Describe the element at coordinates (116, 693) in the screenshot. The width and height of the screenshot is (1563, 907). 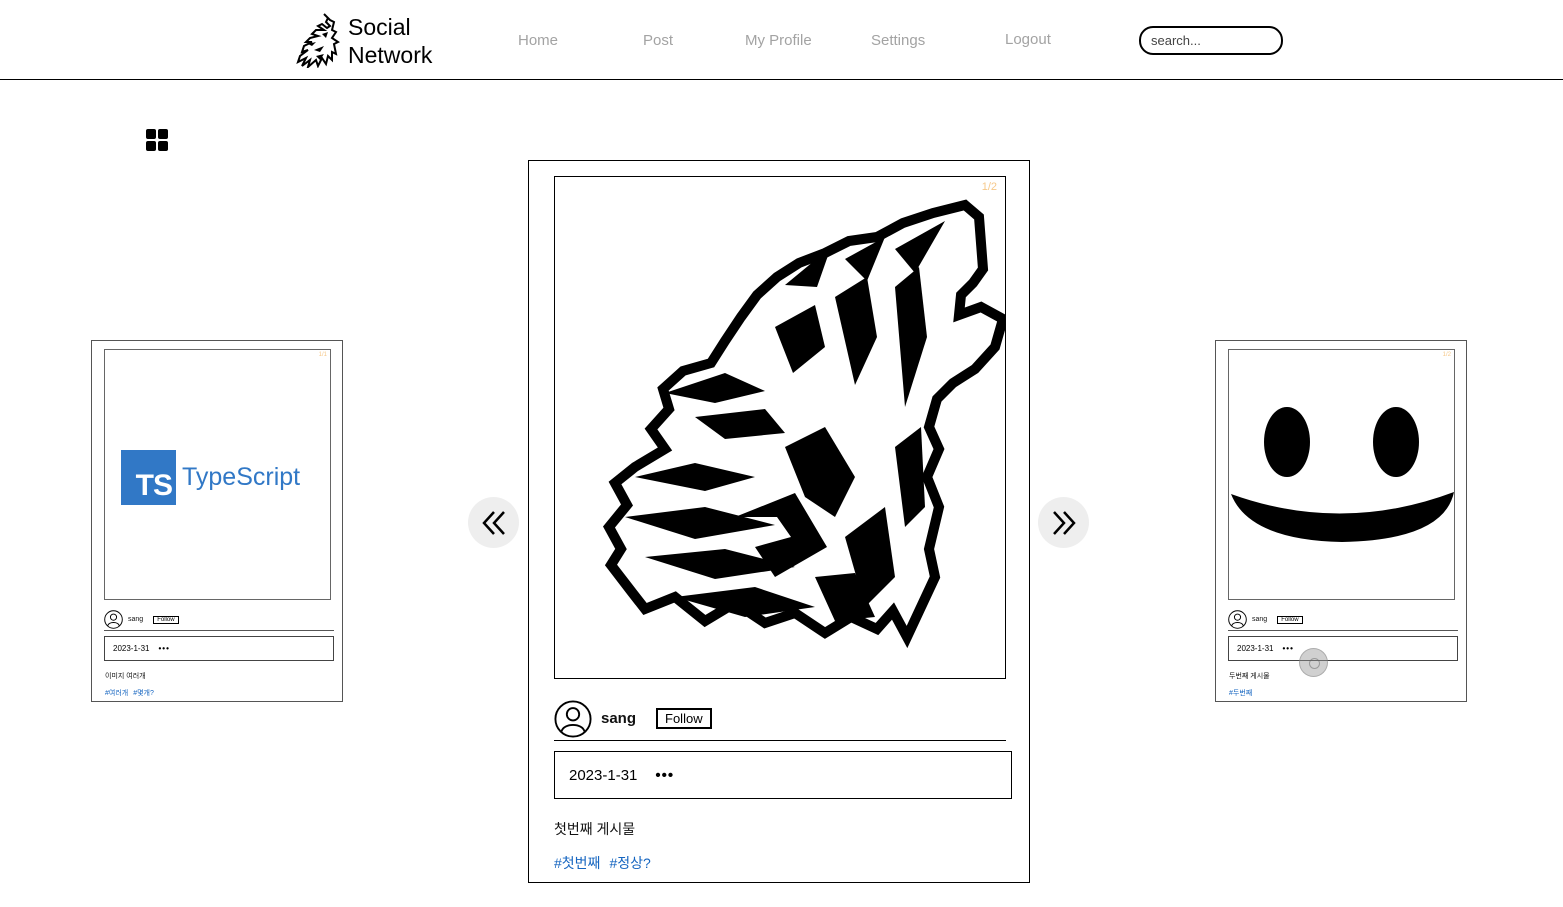
I see `hashtag-link: #여러개` at that location.